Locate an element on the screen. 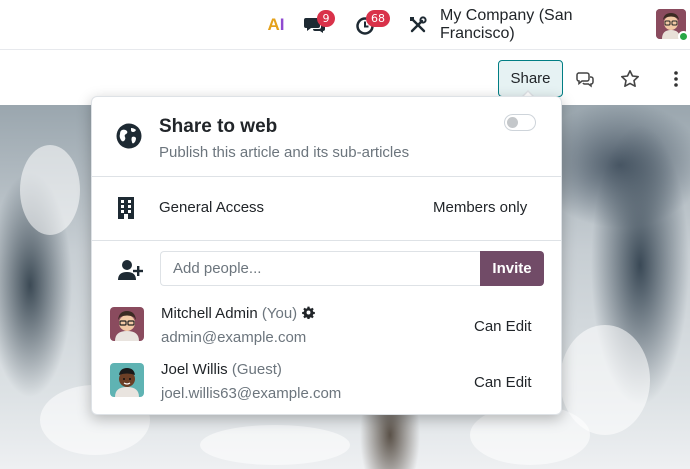  tools-icon is located at coordinates (418, 24).